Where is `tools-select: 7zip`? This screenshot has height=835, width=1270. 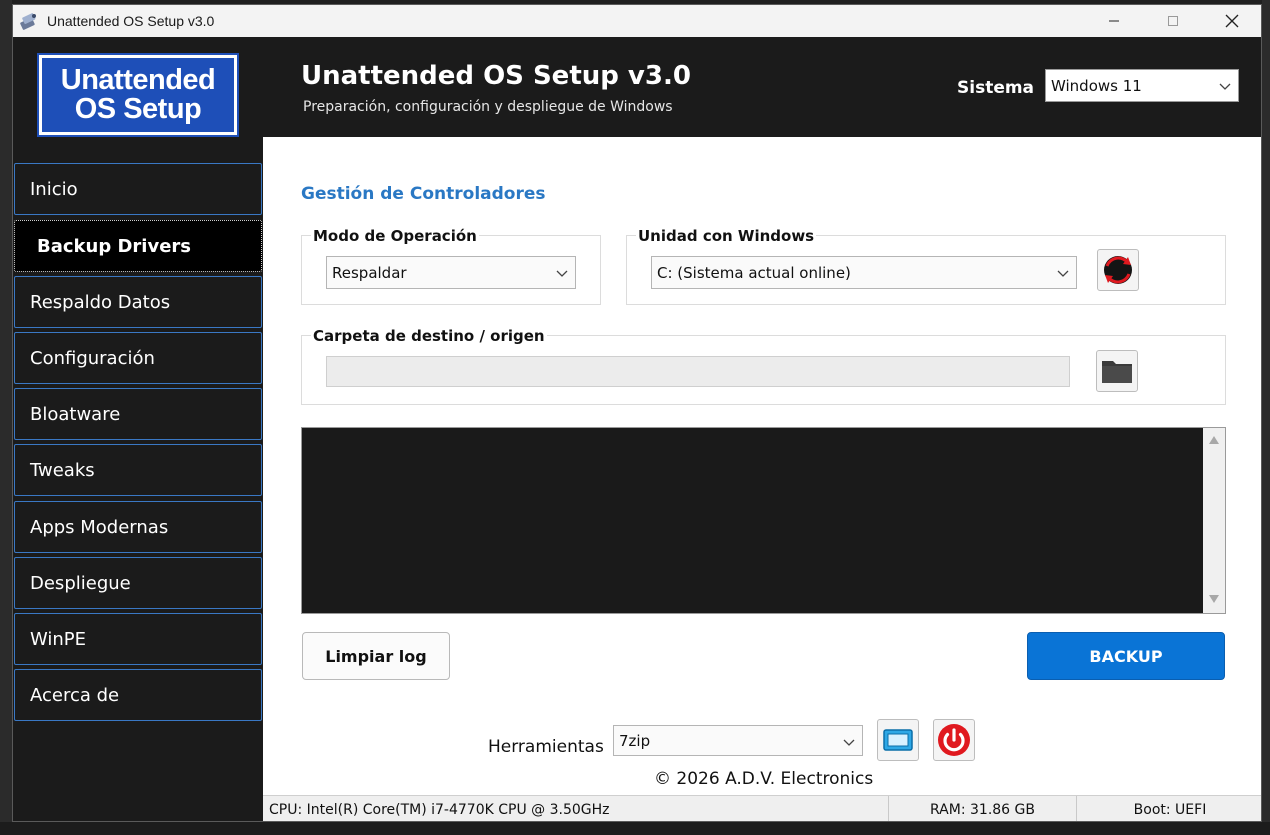 tools-select: 7zip is located at coordinates (738, 740).